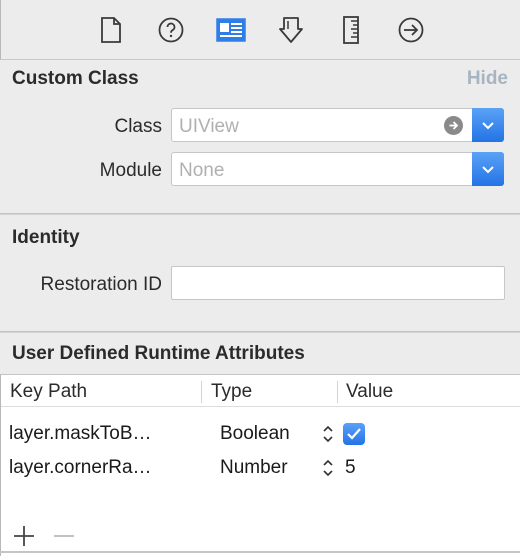 The height and width of the screenshot is (556, 520). Describe the element at coordinates (337, 125) in the screenshot. I see `class-combo: UIView` at that location.